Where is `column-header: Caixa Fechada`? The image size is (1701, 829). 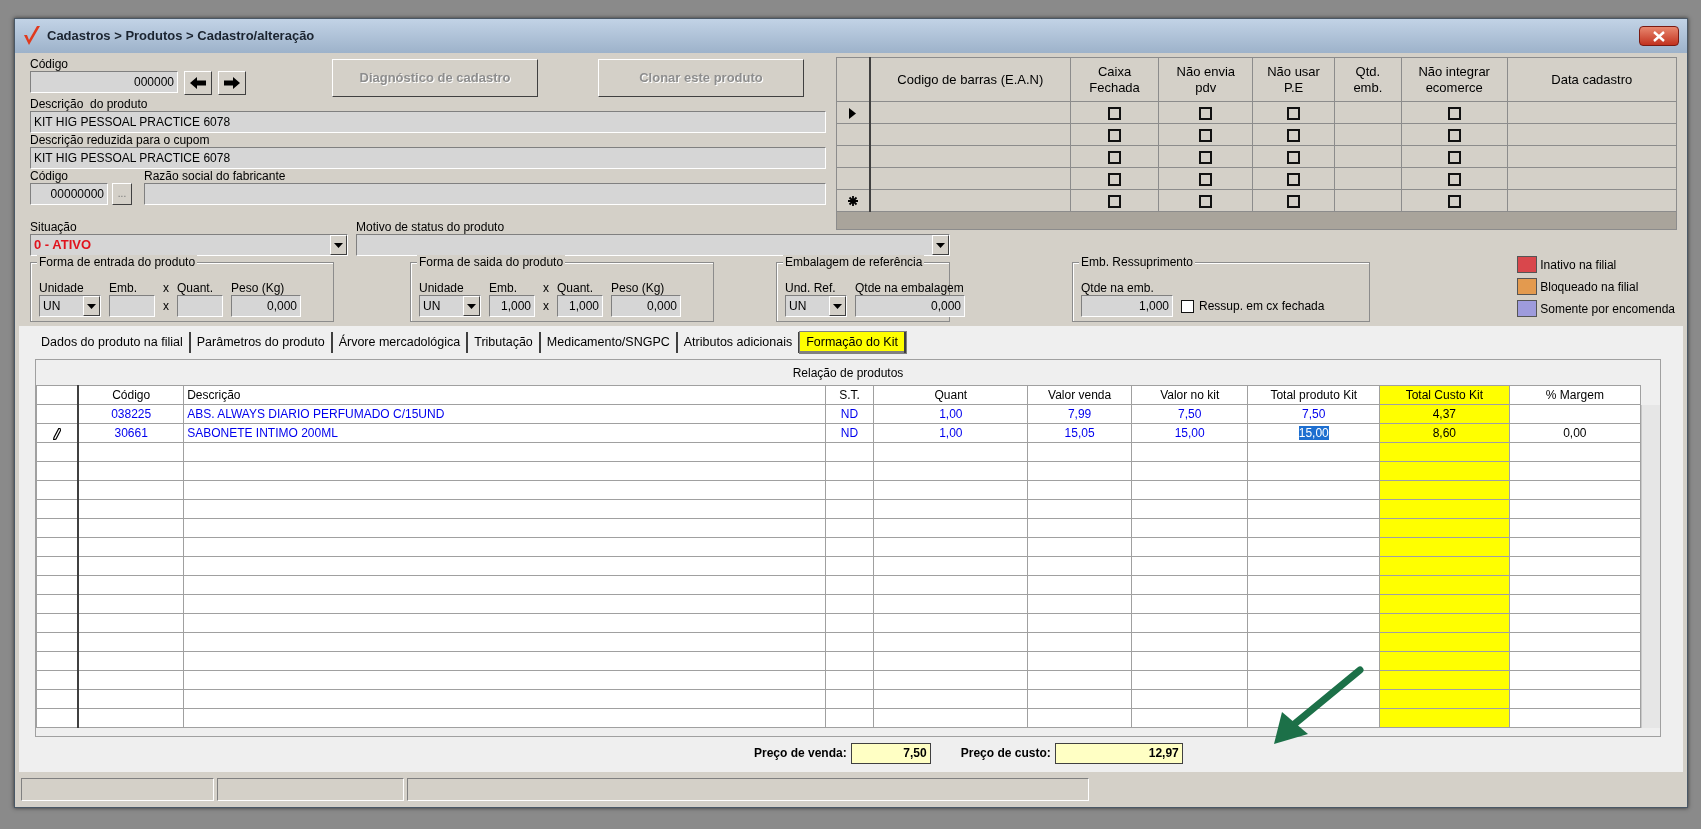
column-header: Caixa Fechada is located at coordinates (1114, 79).